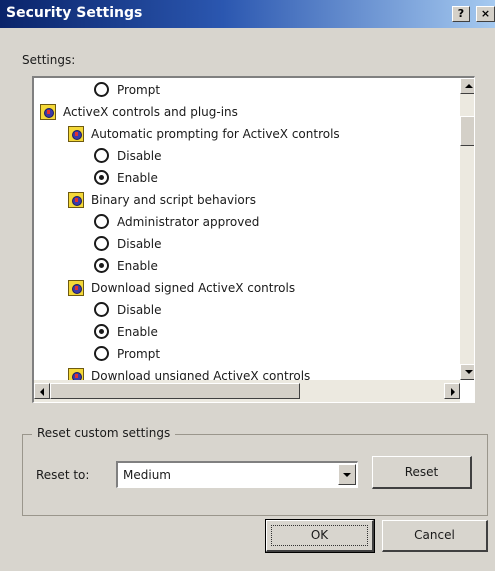 The width and height of the screenshot is (495, 571). Describe the element at coordinates (467, 229) in the screenshot. I see `vertical-scrollbar` at that location.